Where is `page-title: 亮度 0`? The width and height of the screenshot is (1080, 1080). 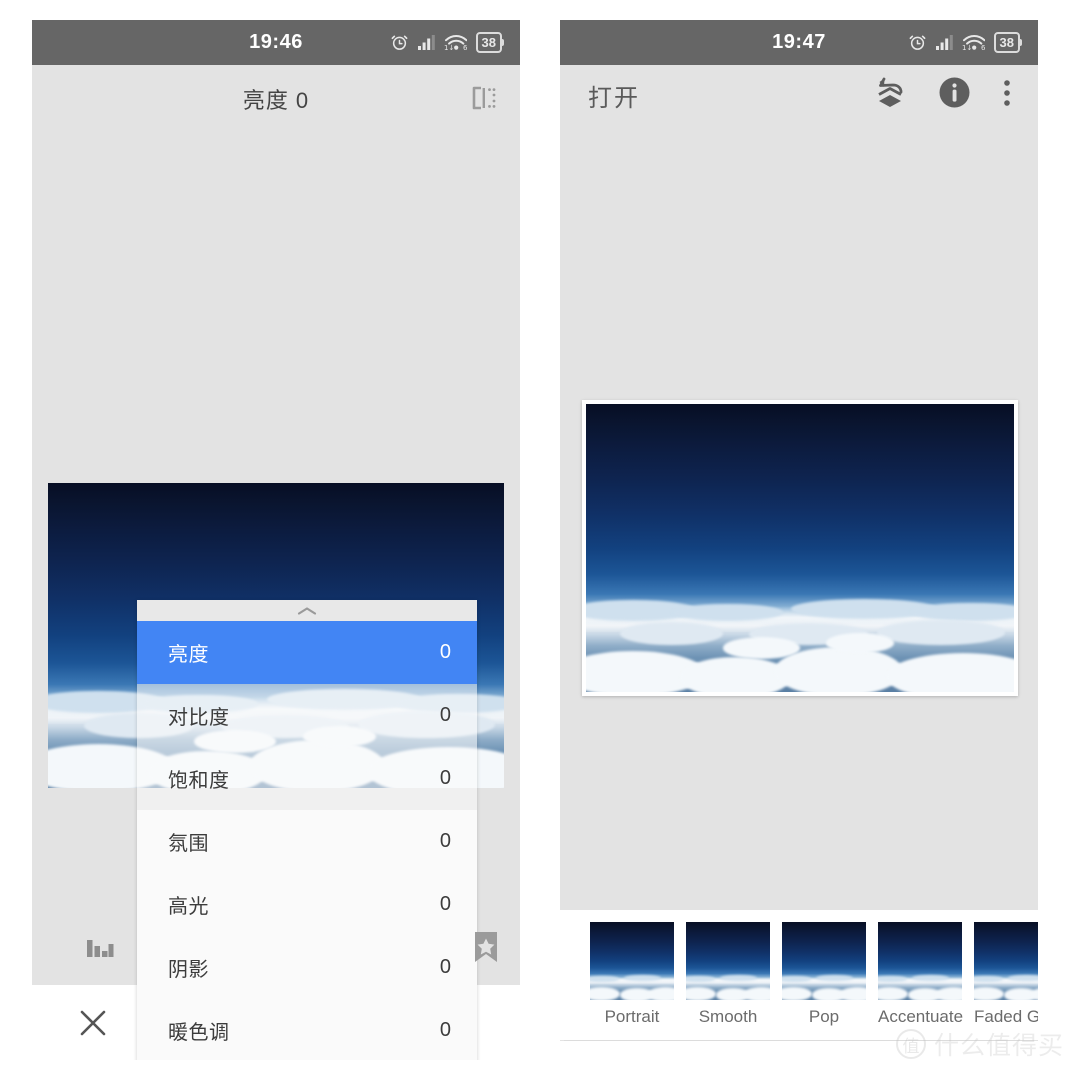
page-title: 亮度 0 is located at coordinates (276, 100).